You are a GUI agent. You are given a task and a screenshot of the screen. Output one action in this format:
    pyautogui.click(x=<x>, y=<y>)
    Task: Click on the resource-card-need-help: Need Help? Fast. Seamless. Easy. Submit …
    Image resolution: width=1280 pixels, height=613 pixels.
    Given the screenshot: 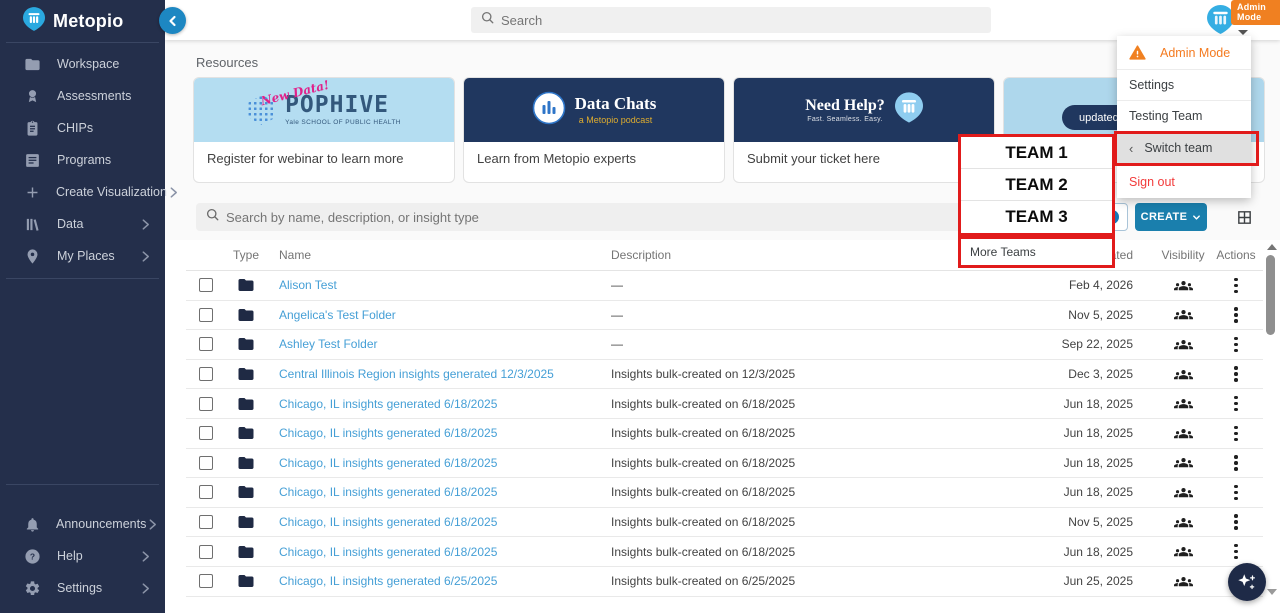 What is the action you would take?
    pyautogui.click(x=864, y=130)
    